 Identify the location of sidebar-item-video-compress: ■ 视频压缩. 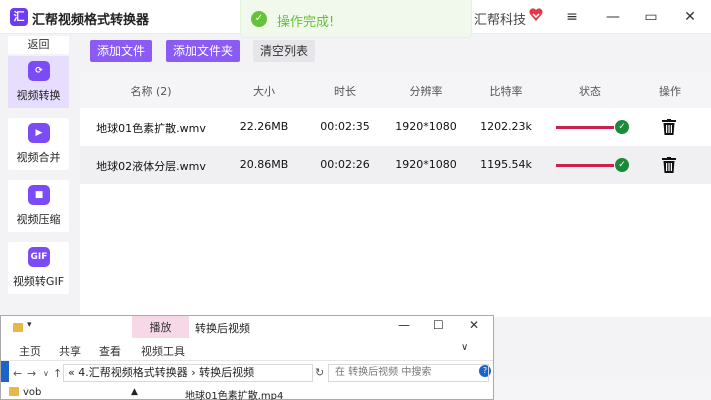
(38, 206).